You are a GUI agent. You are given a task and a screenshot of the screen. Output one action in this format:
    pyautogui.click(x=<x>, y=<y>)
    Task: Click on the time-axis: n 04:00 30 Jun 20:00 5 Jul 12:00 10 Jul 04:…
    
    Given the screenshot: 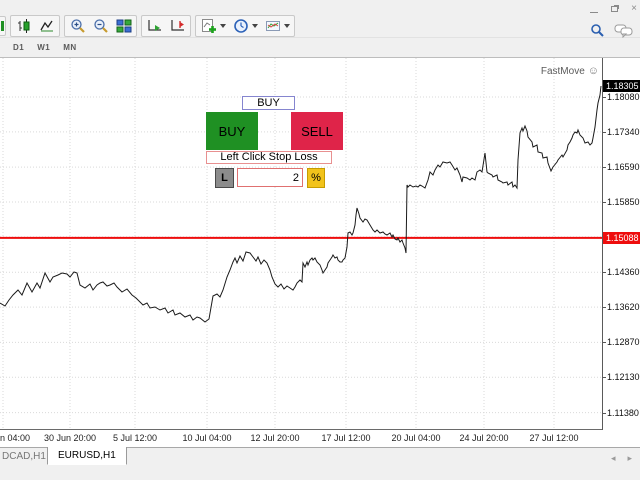 What is the action you would take?
    pyautogui.click(x=320, y=438)
    